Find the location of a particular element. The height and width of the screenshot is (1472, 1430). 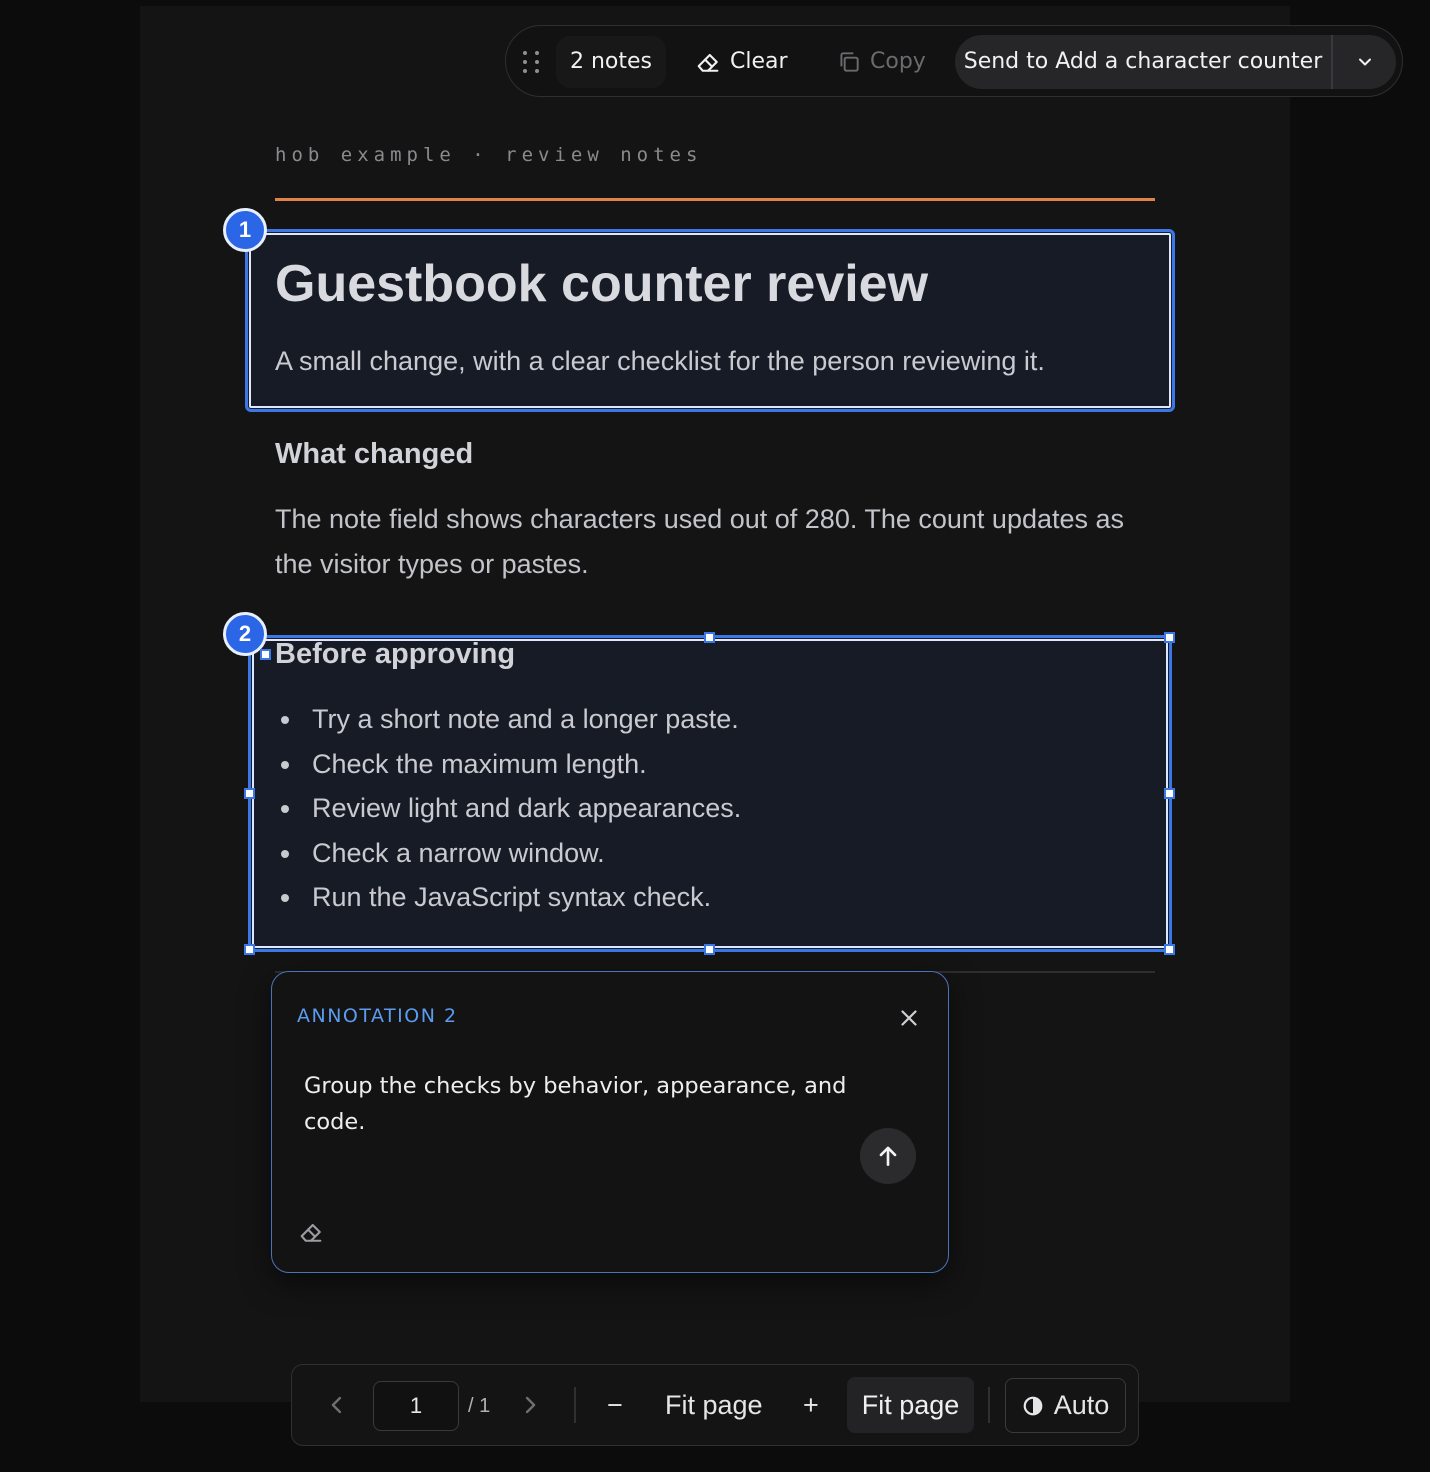

zoom-out-button: − is located at coordinates (615, 1405).